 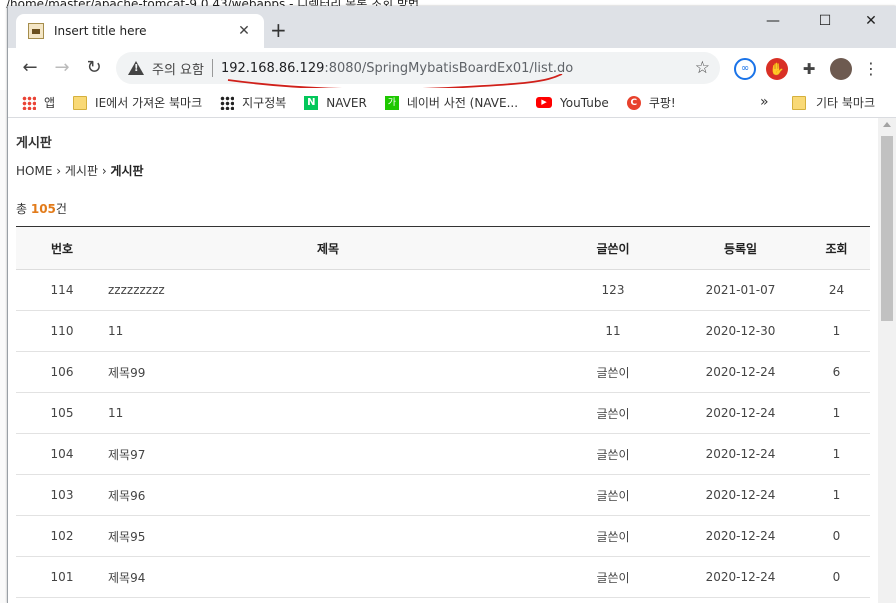 What do you see at coordinates (38, 102) in the screenshot?
I see `bookmark-apps: 앱` at bounding box center [38, 102].